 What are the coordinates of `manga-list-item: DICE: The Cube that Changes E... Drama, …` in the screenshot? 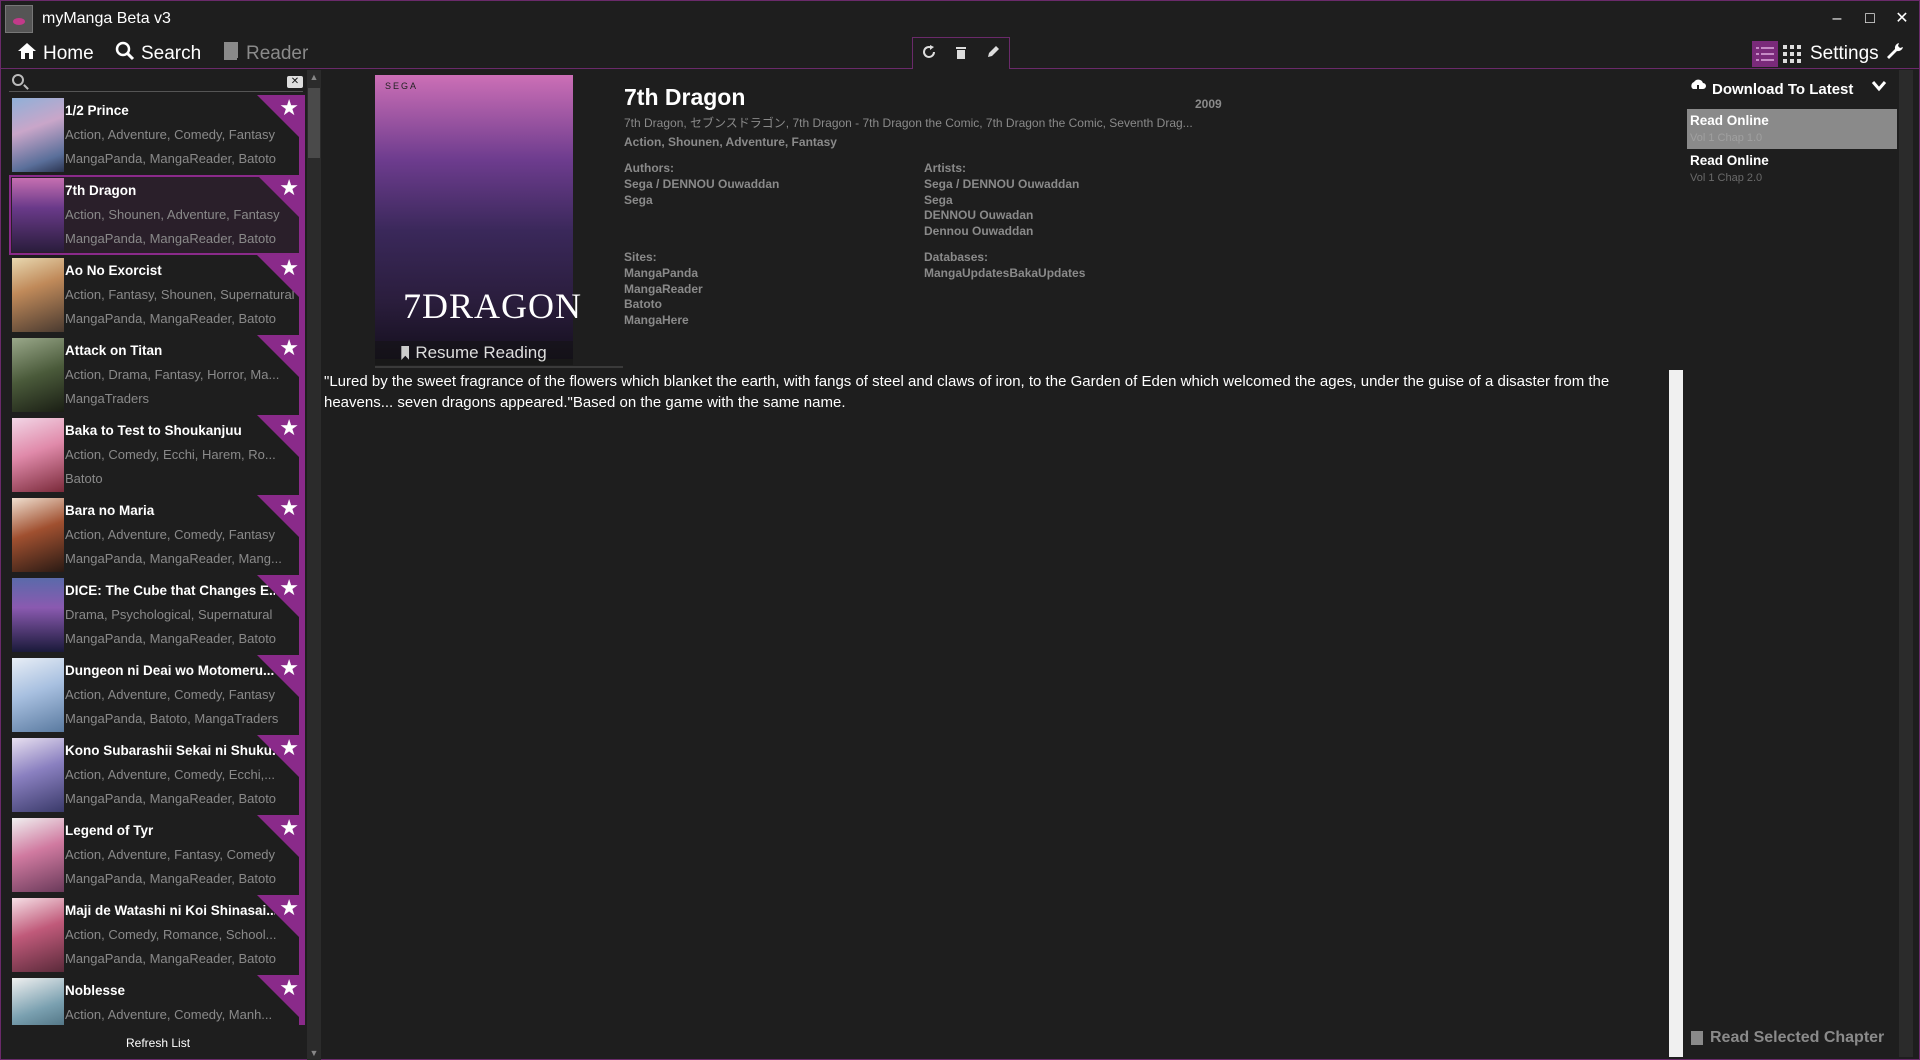 It's located at (157, 615).